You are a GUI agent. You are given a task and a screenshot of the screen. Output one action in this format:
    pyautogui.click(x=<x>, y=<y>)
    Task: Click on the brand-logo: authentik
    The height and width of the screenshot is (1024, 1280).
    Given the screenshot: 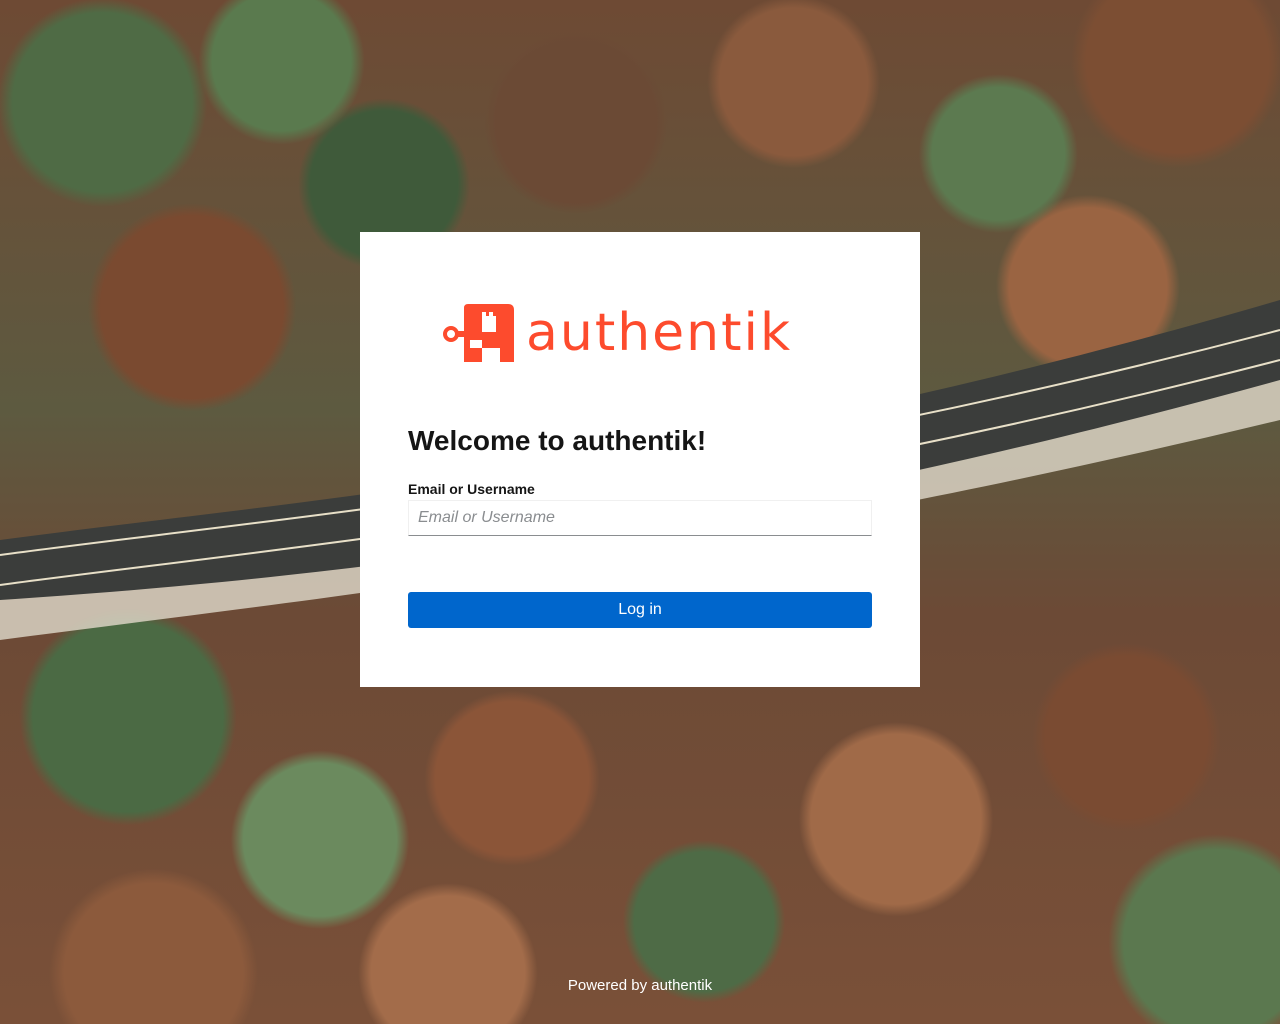 What is the action you would take?
    pyautogui.click(x=642, y=333)
    